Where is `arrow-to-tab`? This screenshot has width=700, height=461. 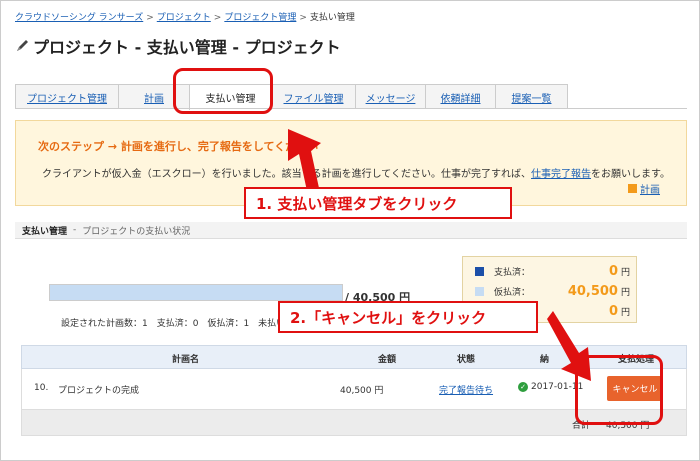 arrow-to-tab is located at coordinates (304, 160).